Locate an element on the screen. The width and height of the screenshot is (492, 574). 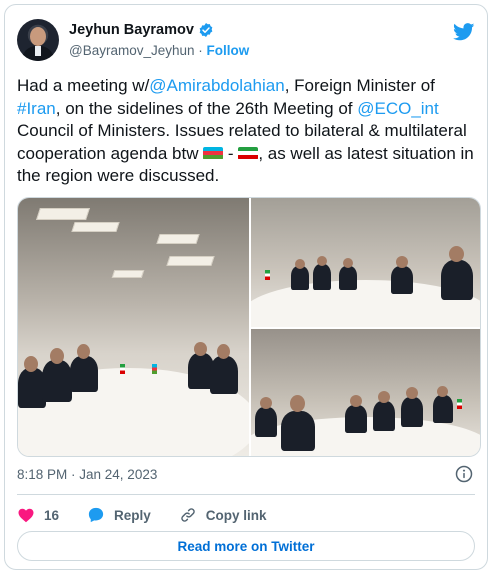
author-name: Jeyhun Bayramov is located at coordinates (131, 30).